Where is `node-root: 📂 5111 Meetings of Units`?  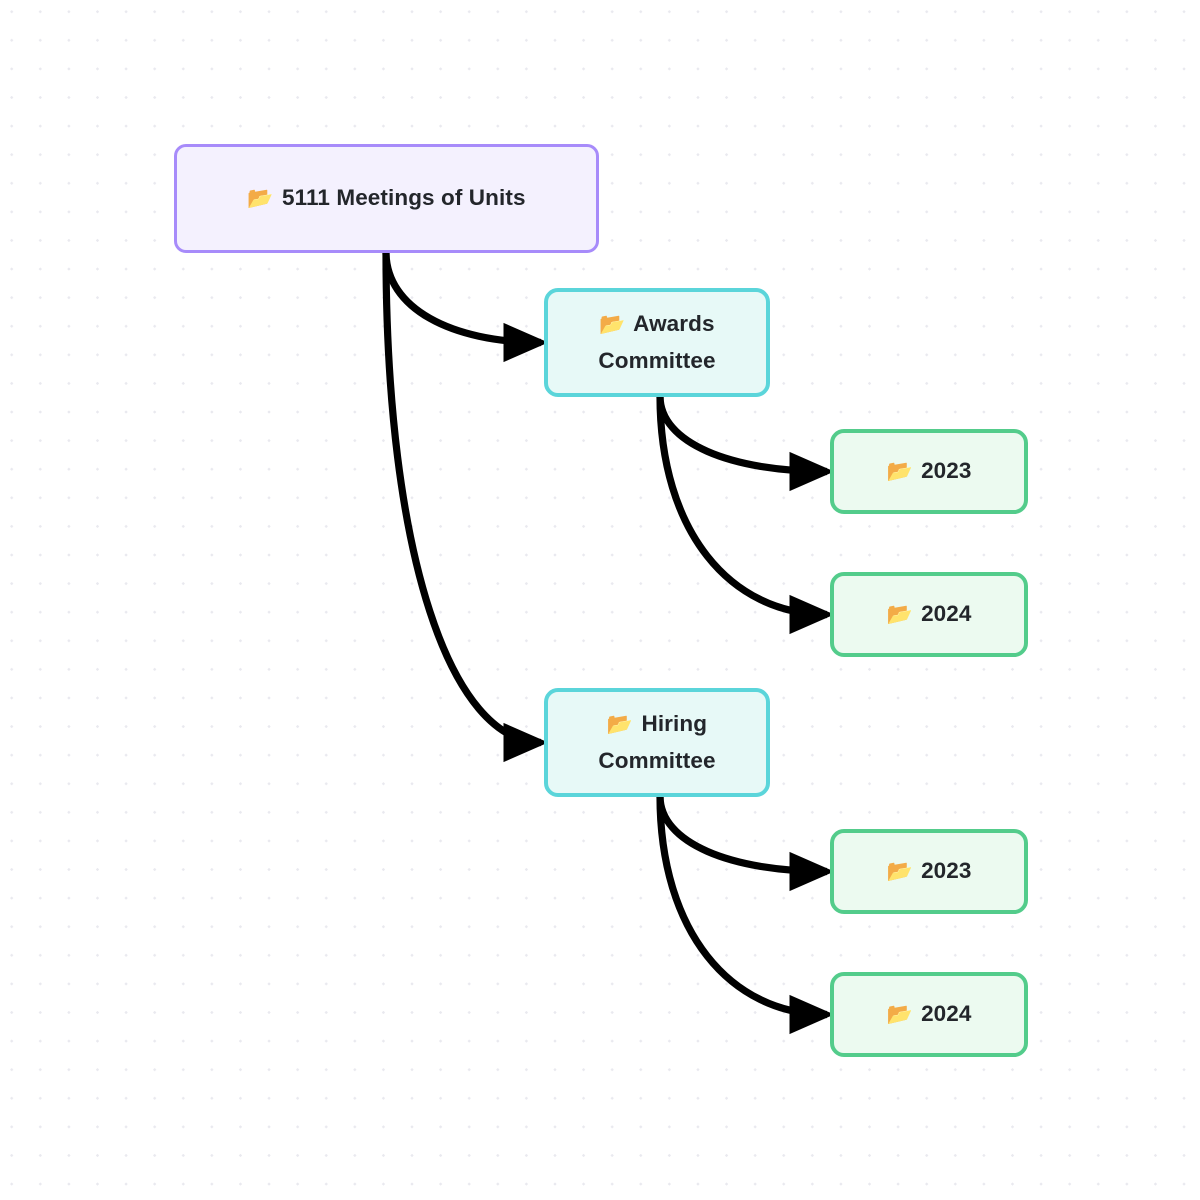
node-root: 📂 5111 Meetings of Units is located at coordinates (386, 198).